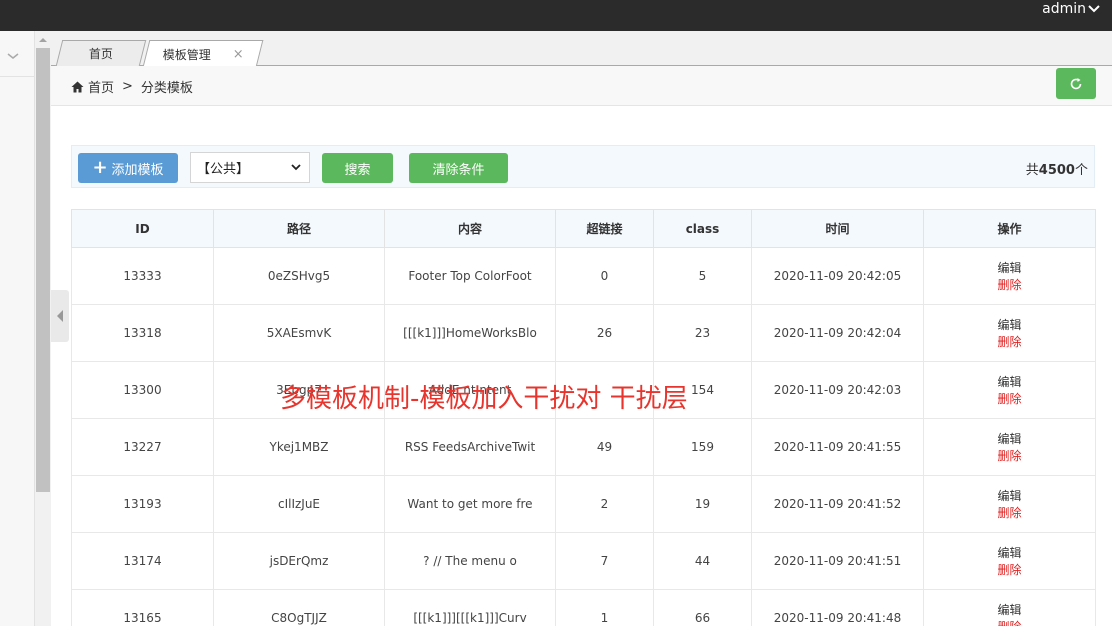 This screenshot has width=1112, height=626. What do you see at coordinates (702, 504) in the screenshot?
I see `cell-class: 19` at bounding box center [702, 504].